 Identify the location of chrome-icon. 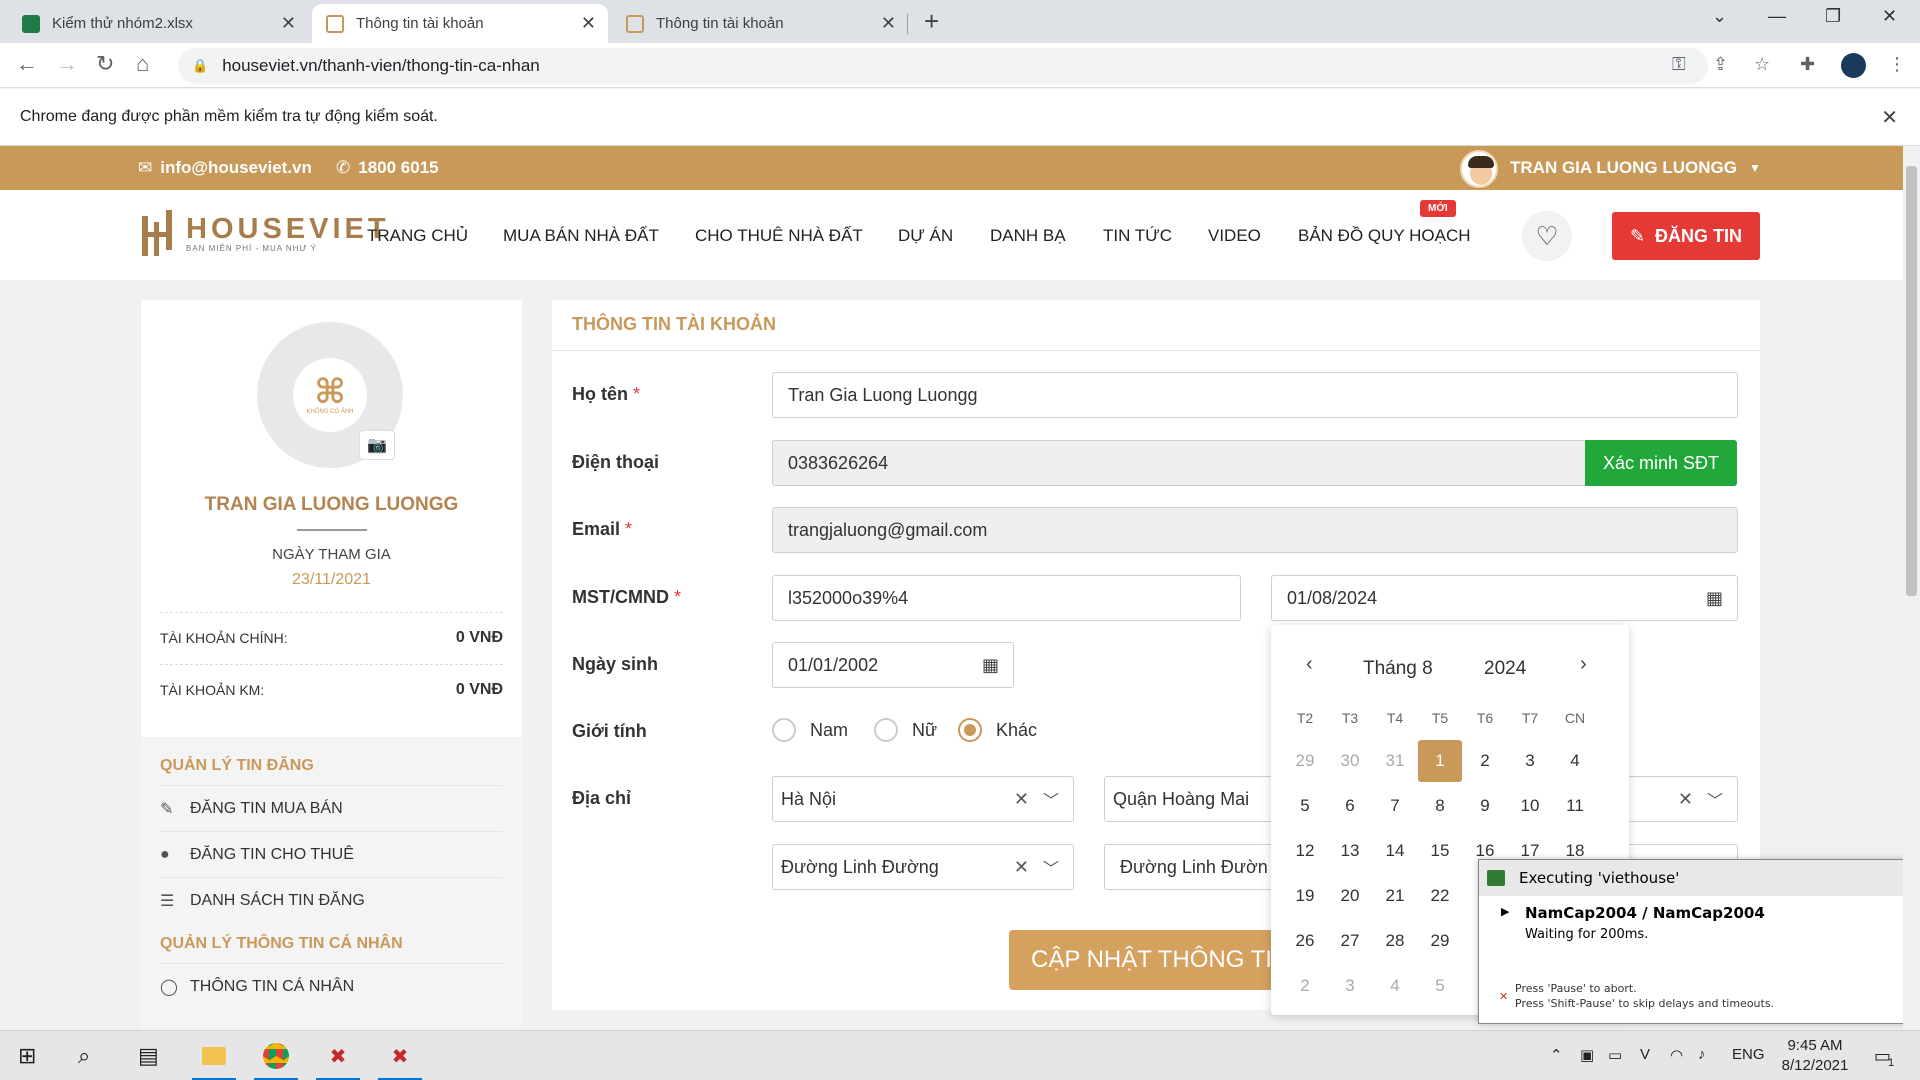
(276, 1055).